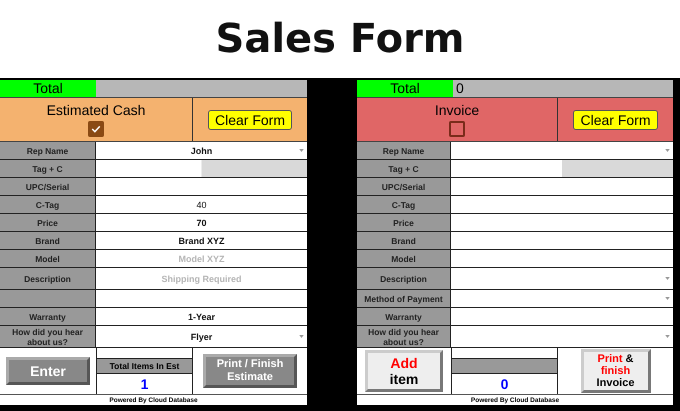  What do you see at coordinates (505, 384) in the screenshot?
I see `item-count: 0` at bounding box center [505, 384].